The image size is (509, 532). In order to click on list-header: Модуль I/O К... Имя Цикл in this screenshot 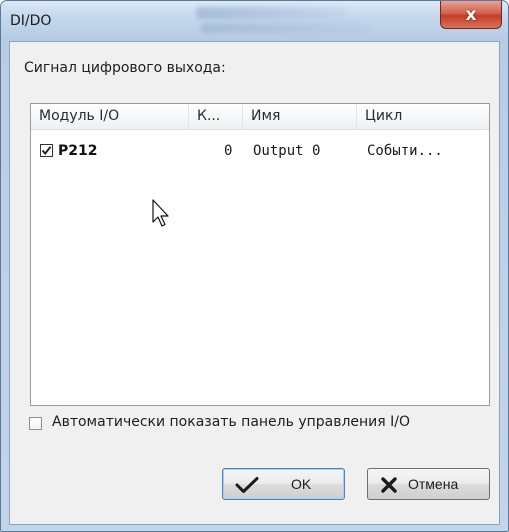, I will do `click(260, 117)`.